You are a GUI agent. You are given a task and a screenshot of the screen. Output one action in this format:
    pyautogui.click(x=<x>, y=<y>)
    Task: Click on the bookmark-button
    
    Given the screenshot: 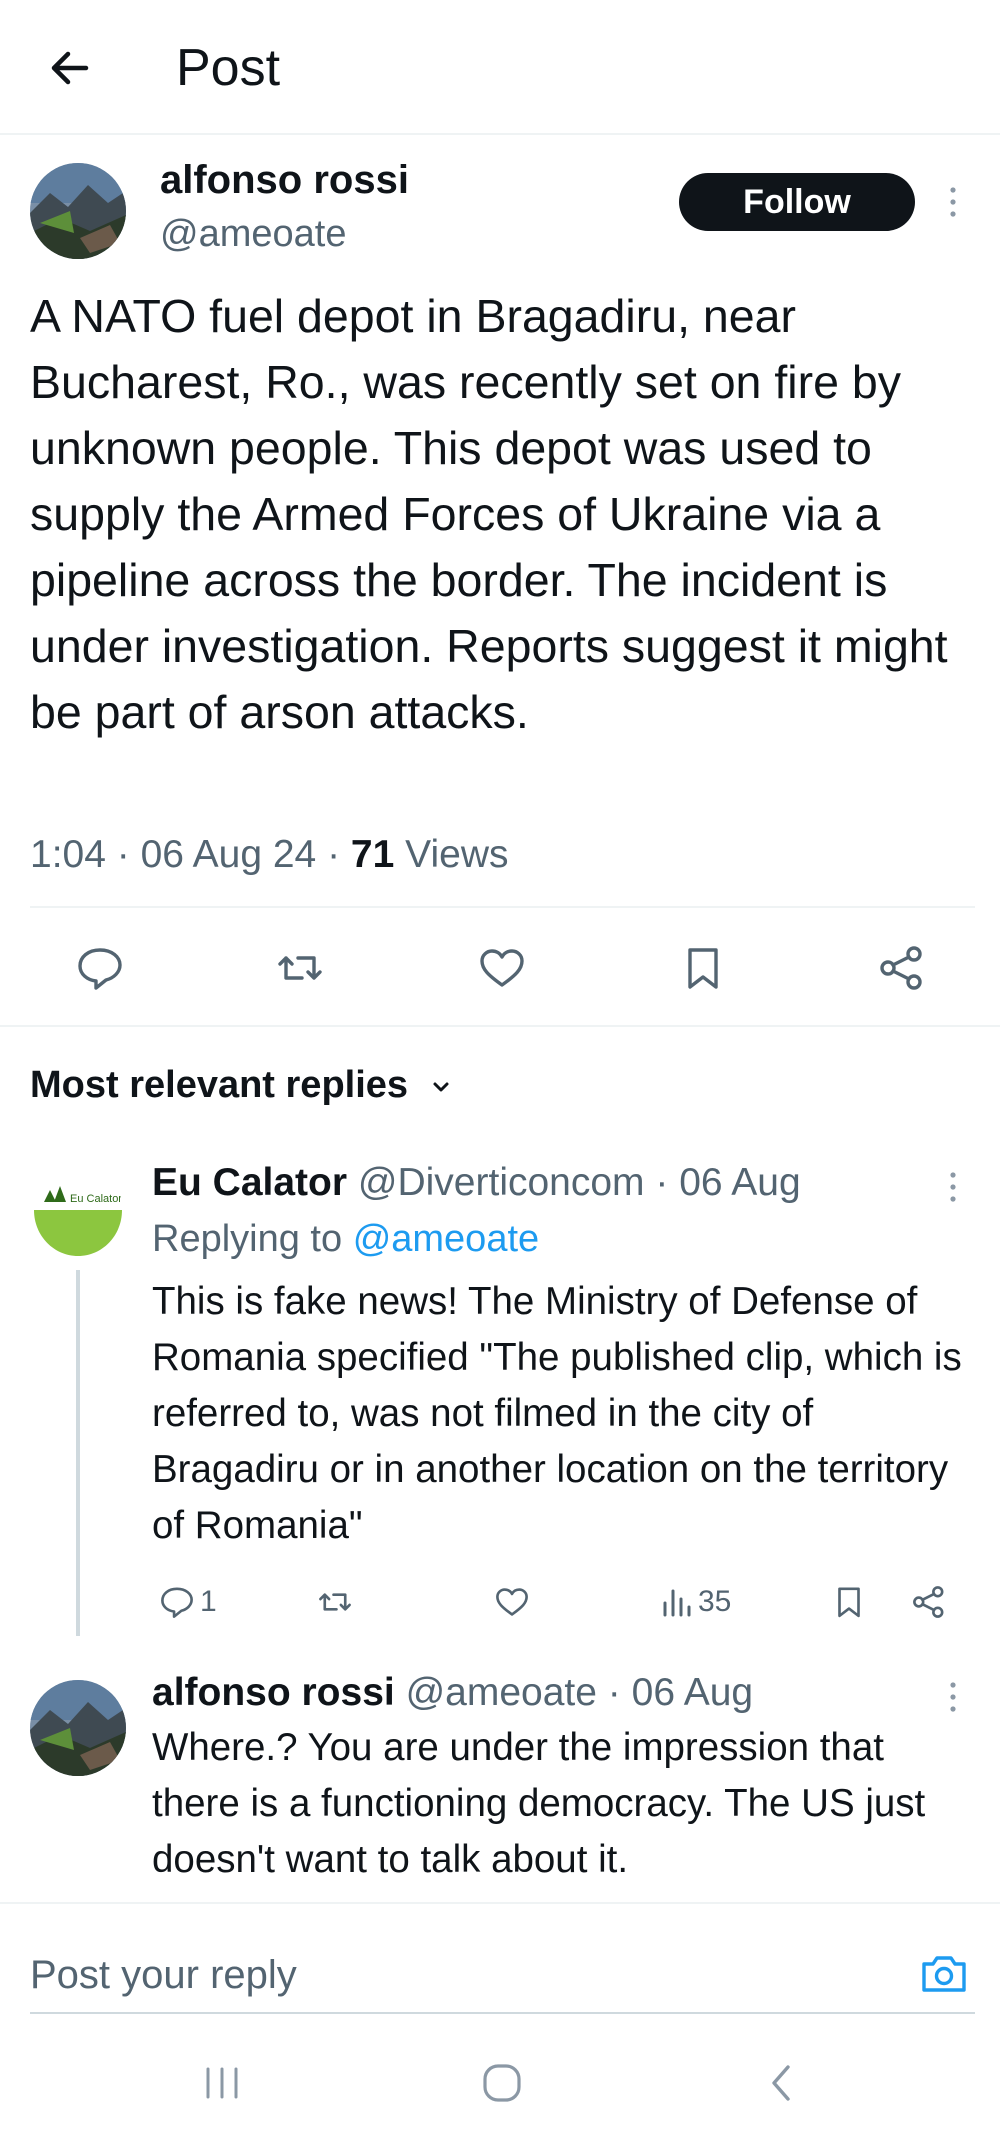 What is the action you would take?
    pyautogui.click(x=703, y=968)
    